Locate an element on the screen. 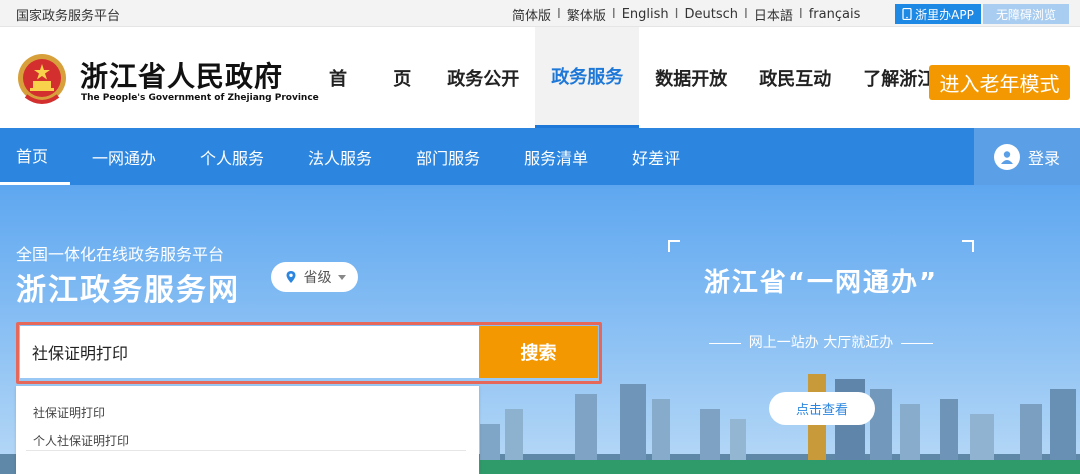 This screenshot has height=474, width=1080. lang-japanese: 日本語 is located at coordinates (773, 14).